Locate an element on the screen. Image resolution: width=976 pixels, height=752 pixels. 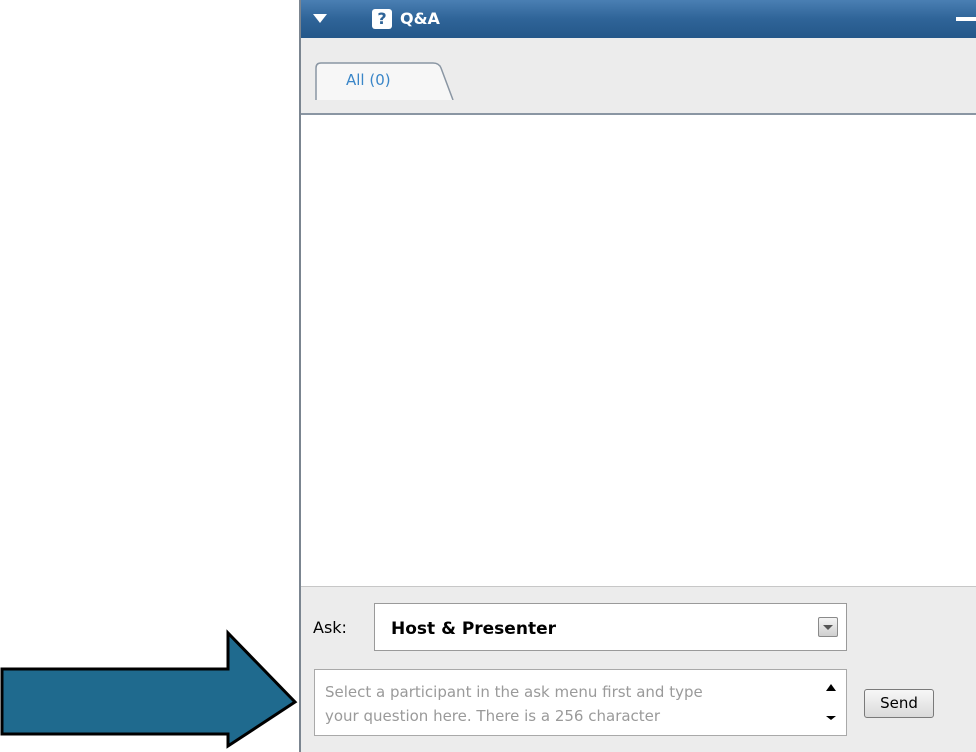
panel-title: Q&A is located at coordinates (420, 18).